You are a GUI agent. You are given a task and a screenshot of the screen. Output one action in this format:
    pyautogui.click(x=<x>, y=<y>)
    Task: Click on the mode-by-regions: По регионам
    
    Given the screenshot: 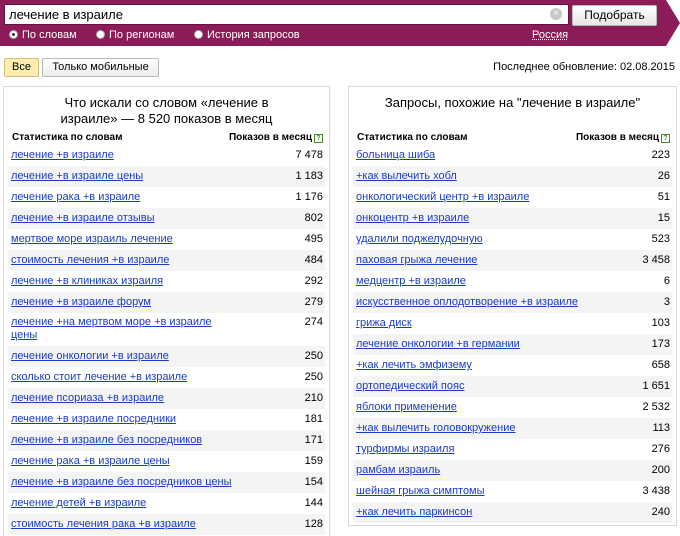 What is the action you would take?
    pyautogui.click(x=135, y=35)
    